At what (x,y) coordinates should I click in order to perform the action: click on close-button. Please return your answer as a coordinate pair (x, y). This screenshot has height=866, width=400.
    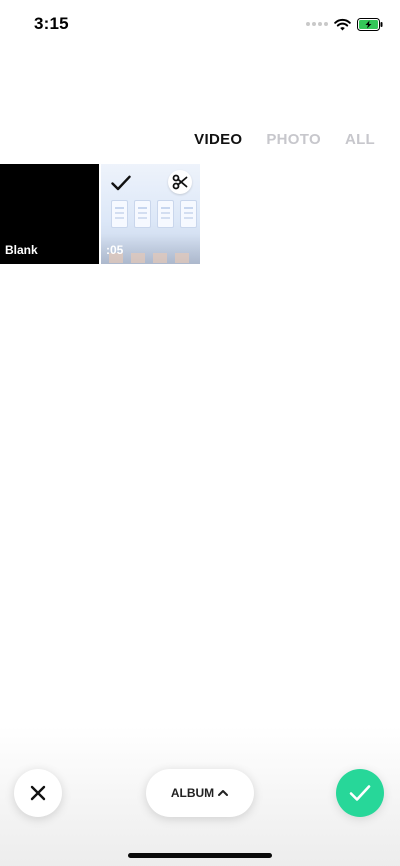
    Looking at the image, I should click on (38, 793).